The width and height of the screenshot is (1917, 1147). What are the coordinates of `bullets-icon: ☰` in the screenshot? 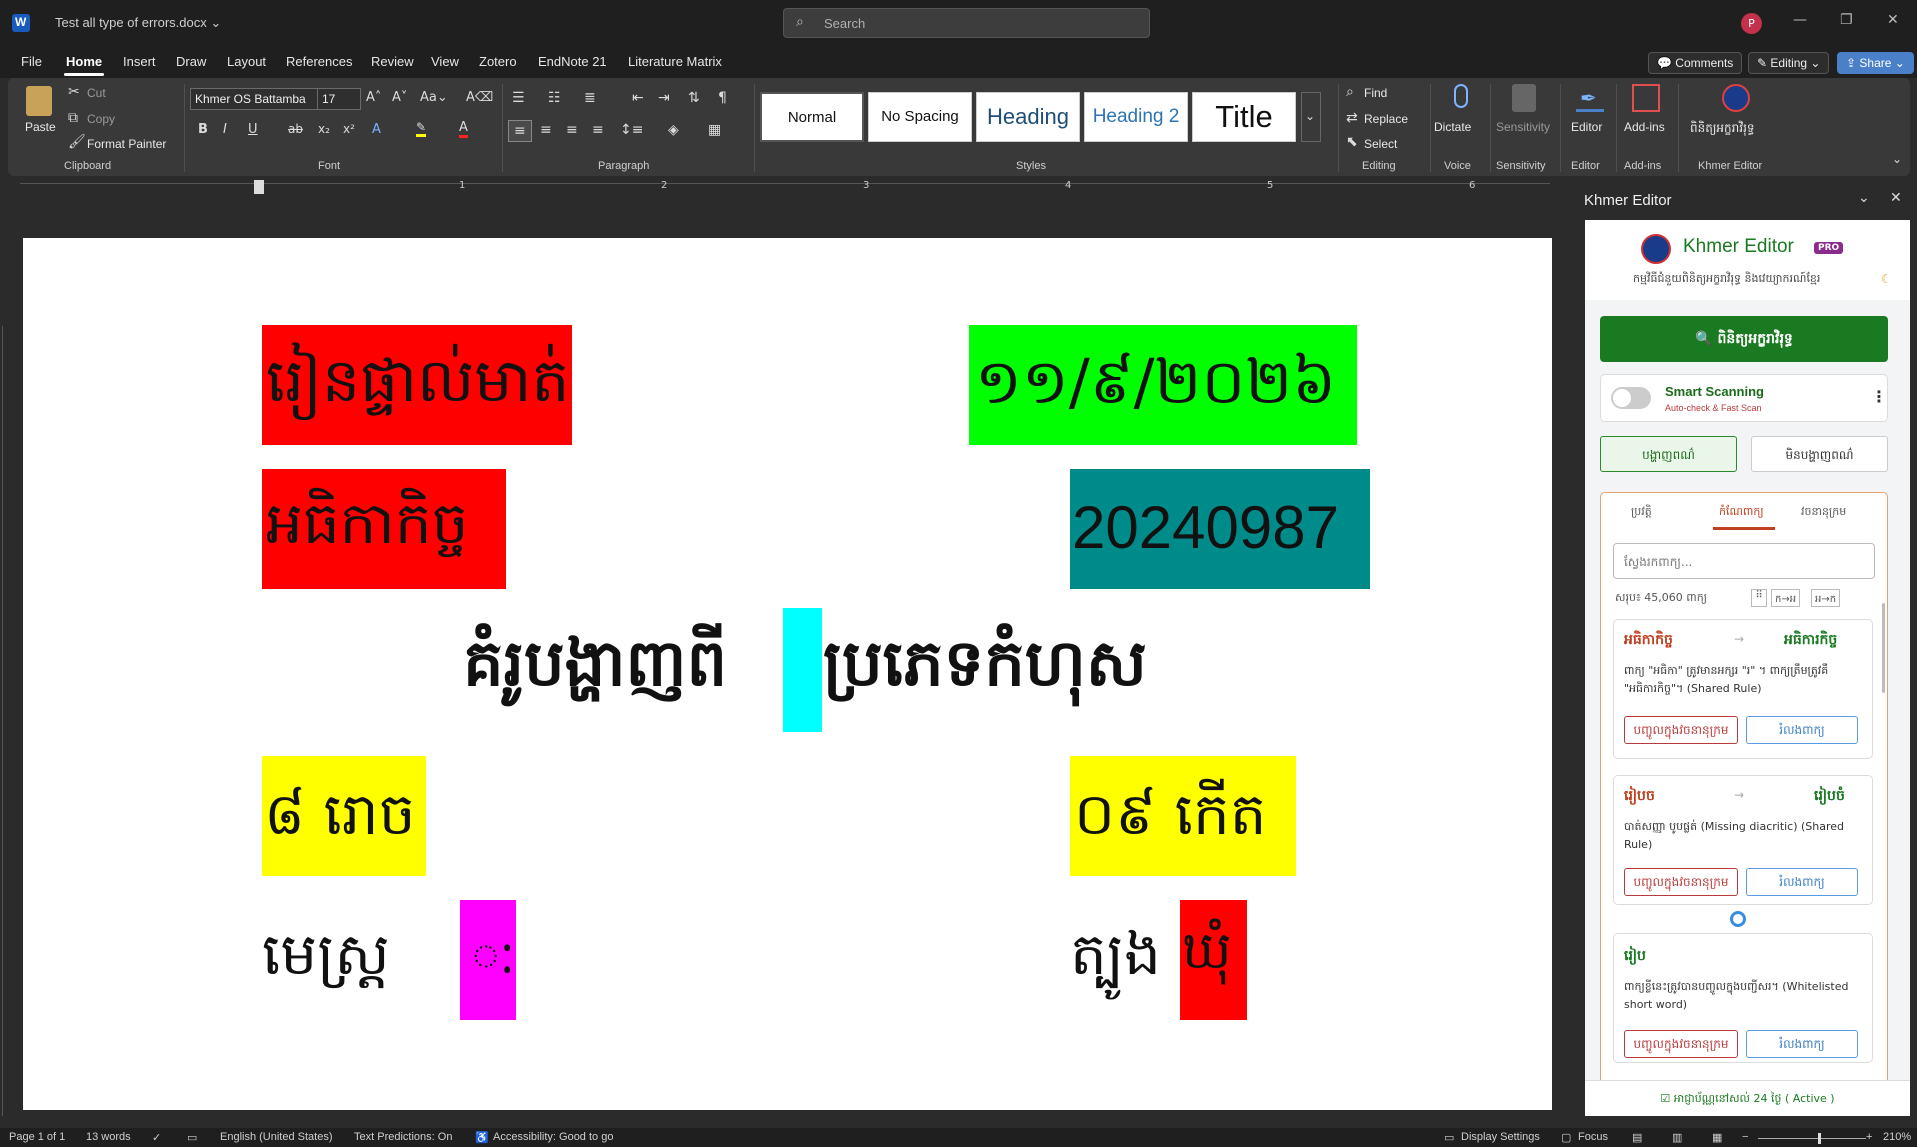 It's located at (518, 98).